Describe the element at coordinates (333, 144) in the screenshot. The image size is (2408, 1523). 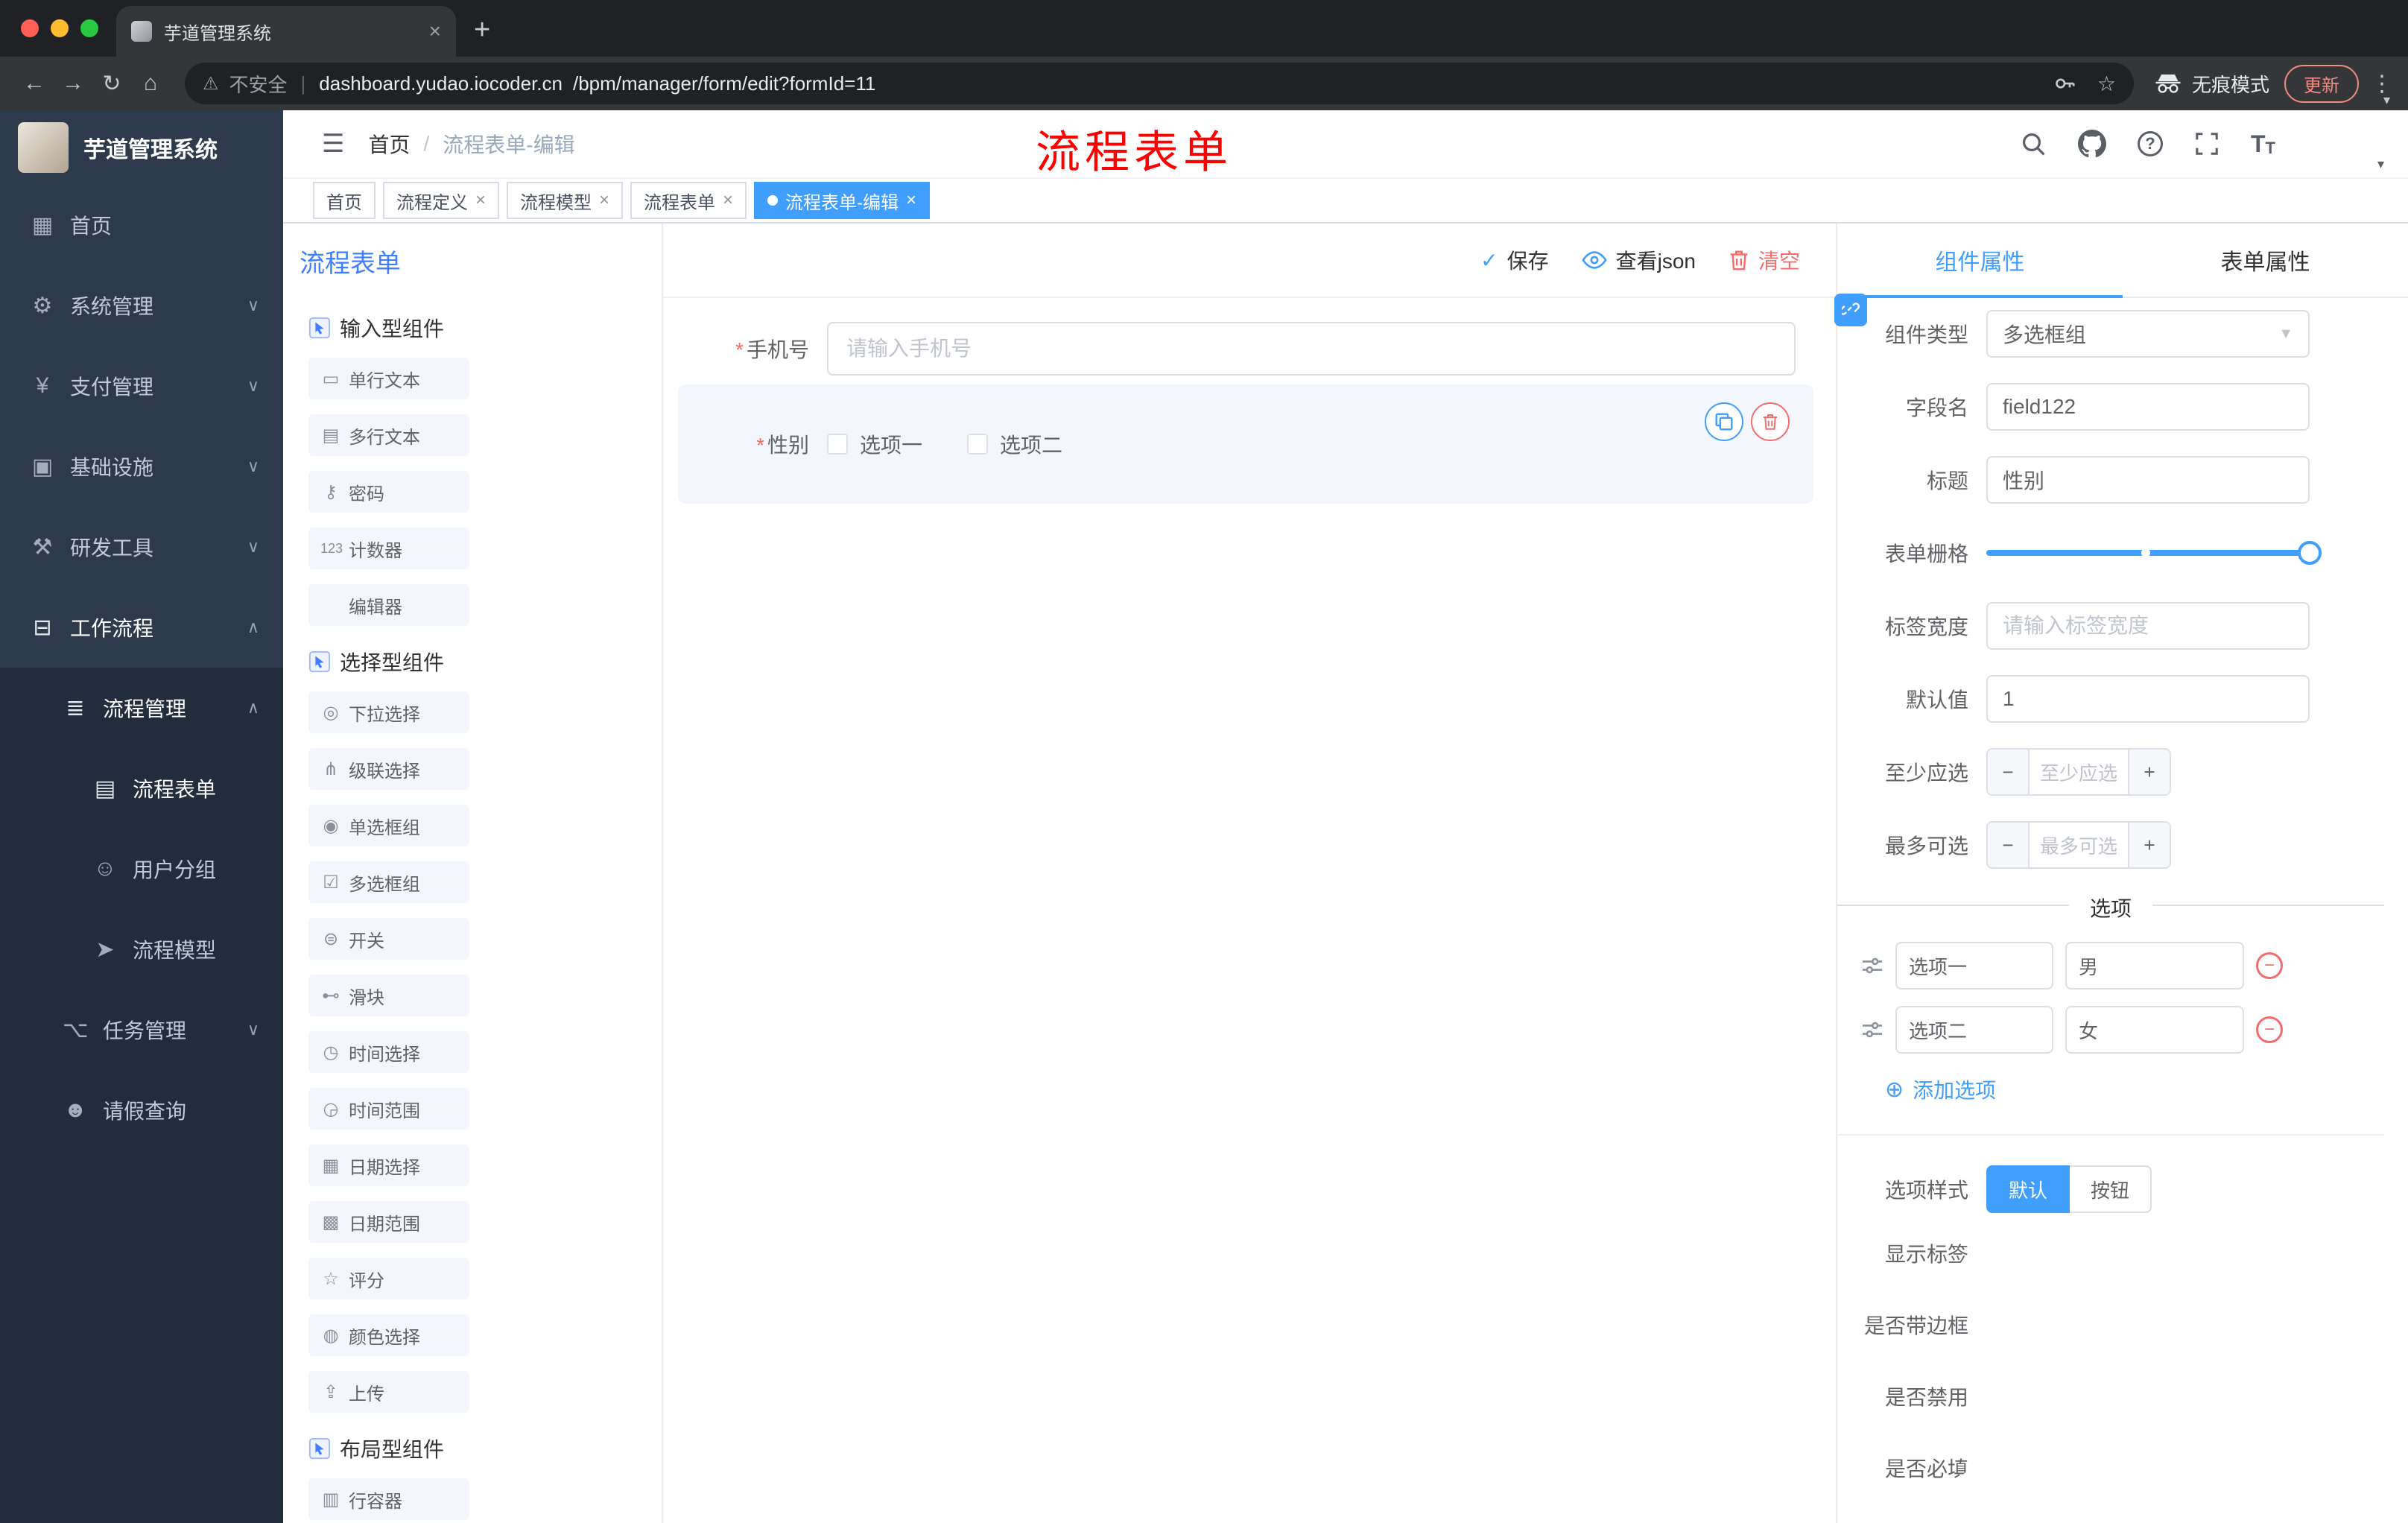
I see `hamburger-icon: ☰` at that location.